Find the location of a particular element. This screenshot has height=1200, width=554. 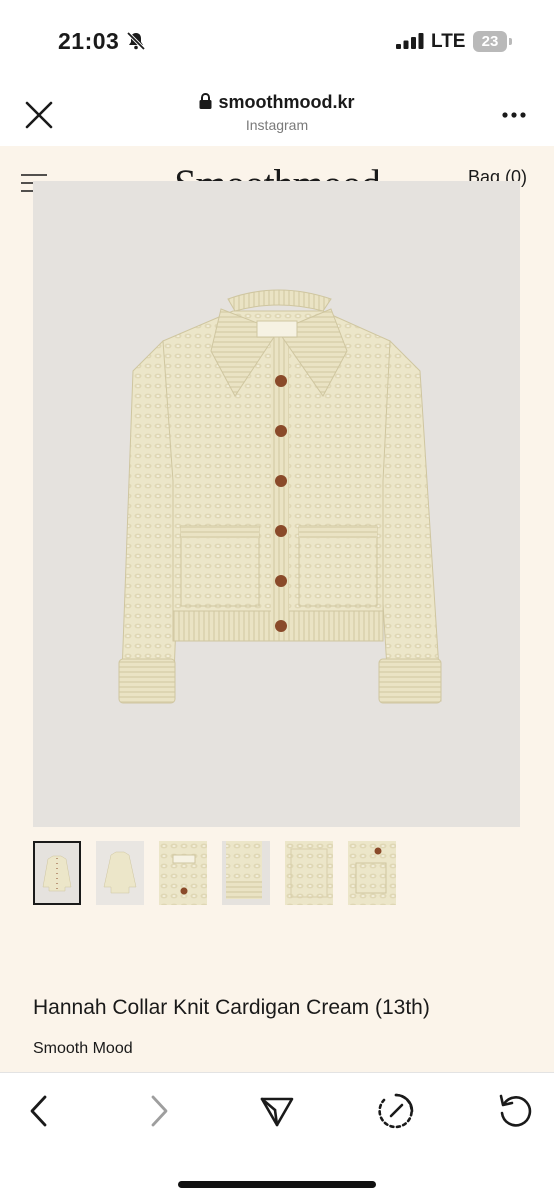

browser-toolbar is located at coordinates (277, 1136).